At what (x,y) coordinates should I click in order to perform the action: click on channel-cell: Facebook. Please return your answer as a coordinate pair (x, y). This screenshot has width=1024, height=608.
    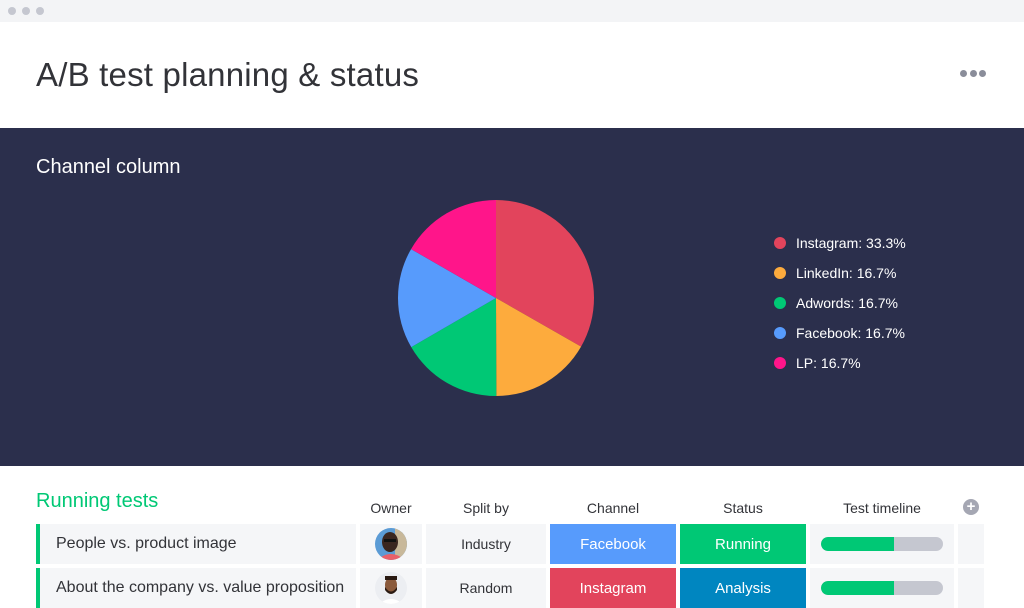
    Looking at the image, I should click on (613, 544).